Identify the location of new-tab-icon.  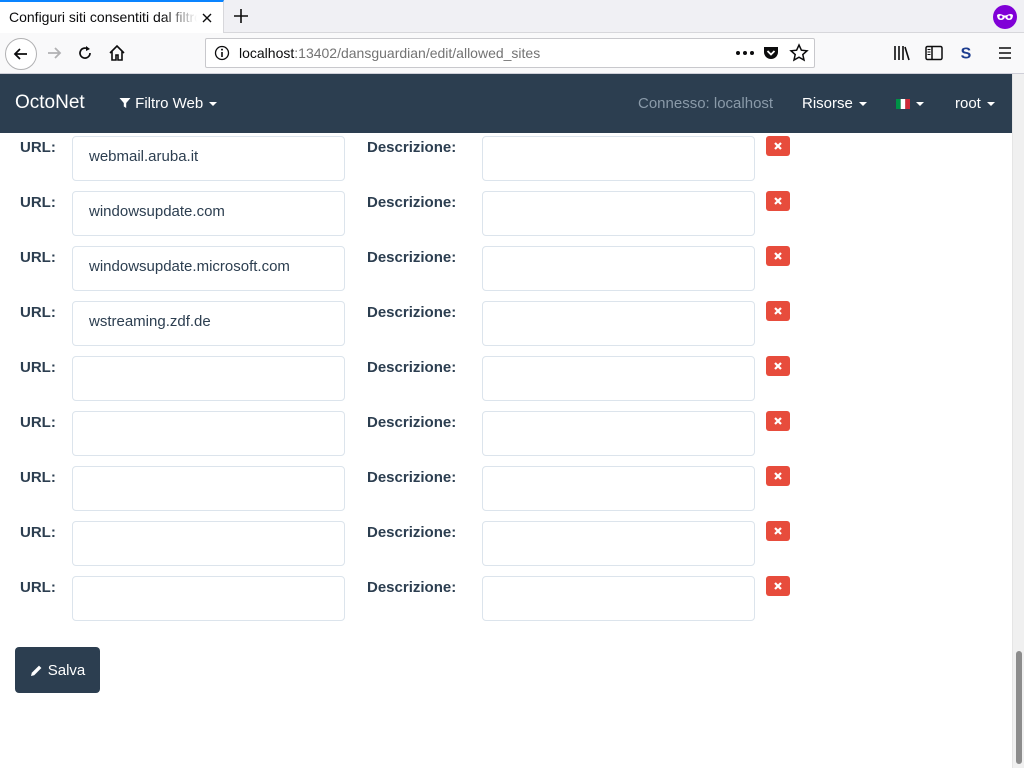
(241, 16).